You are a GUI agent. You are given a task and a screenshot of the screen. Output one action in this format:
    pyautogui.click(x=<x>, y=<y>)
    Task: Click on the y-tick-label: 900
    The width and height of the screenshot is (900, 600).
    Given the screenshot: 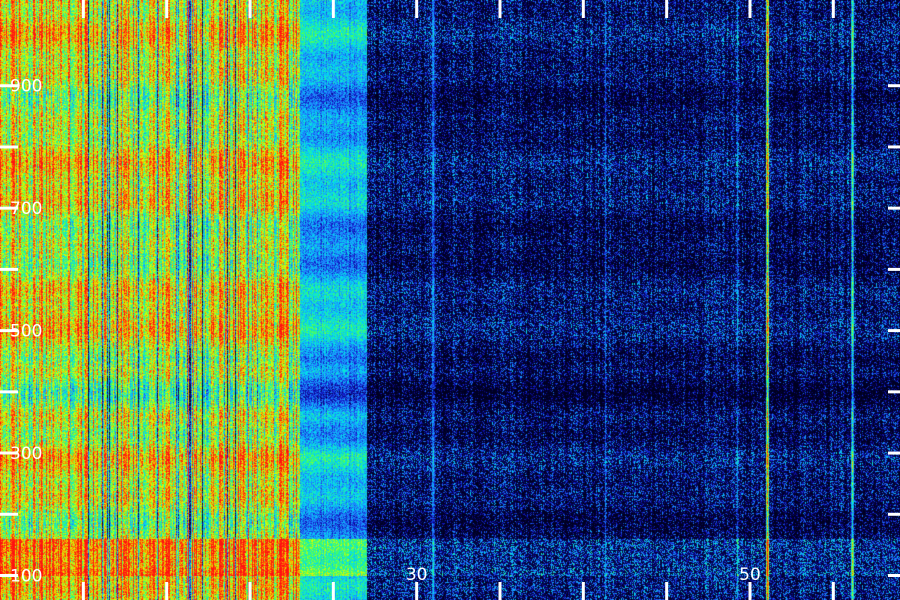 What is the action you would take?
    pyautogui.click(x=26, y=87)
    